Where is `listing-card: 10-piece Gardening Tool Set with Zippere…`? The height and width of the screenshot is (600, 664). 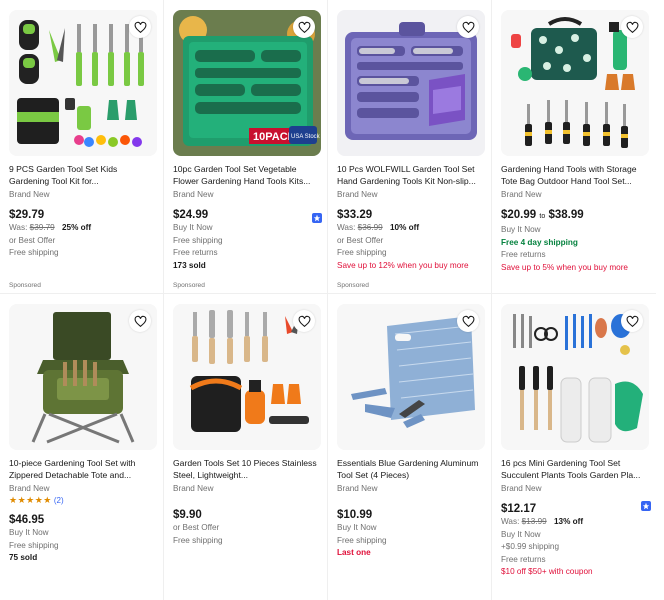 listing-card: 10-piece Gardening Tool Set with Zippere… is located at coordinates (82, 447).